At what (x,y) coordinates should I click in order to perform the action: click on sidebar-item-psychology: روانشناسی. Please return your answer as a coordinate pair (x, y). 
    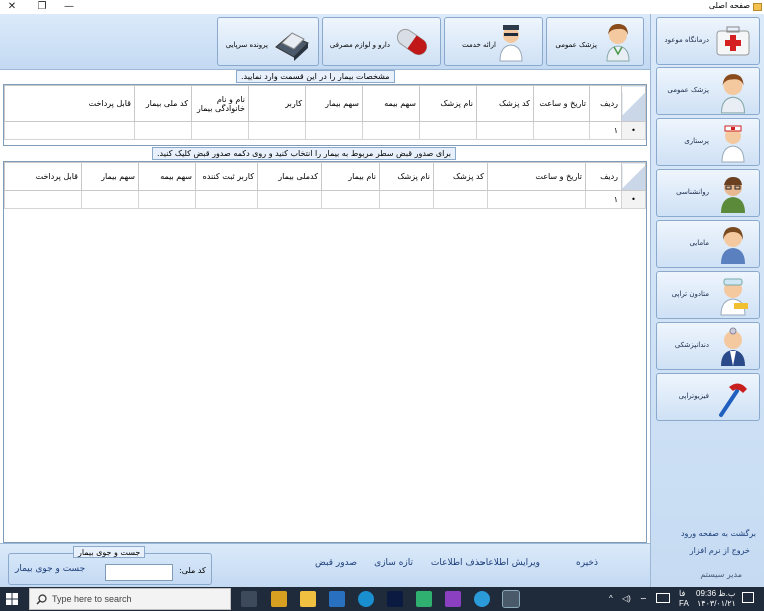
    Looking at the image, I should click on (708, 193).